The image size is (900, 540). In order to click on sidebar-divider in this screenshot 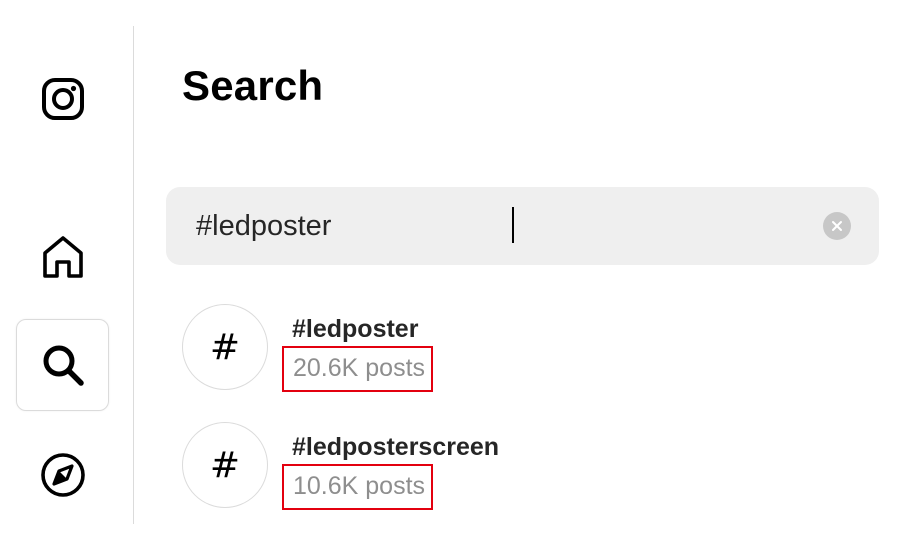, I will do `click(133, 275)`.